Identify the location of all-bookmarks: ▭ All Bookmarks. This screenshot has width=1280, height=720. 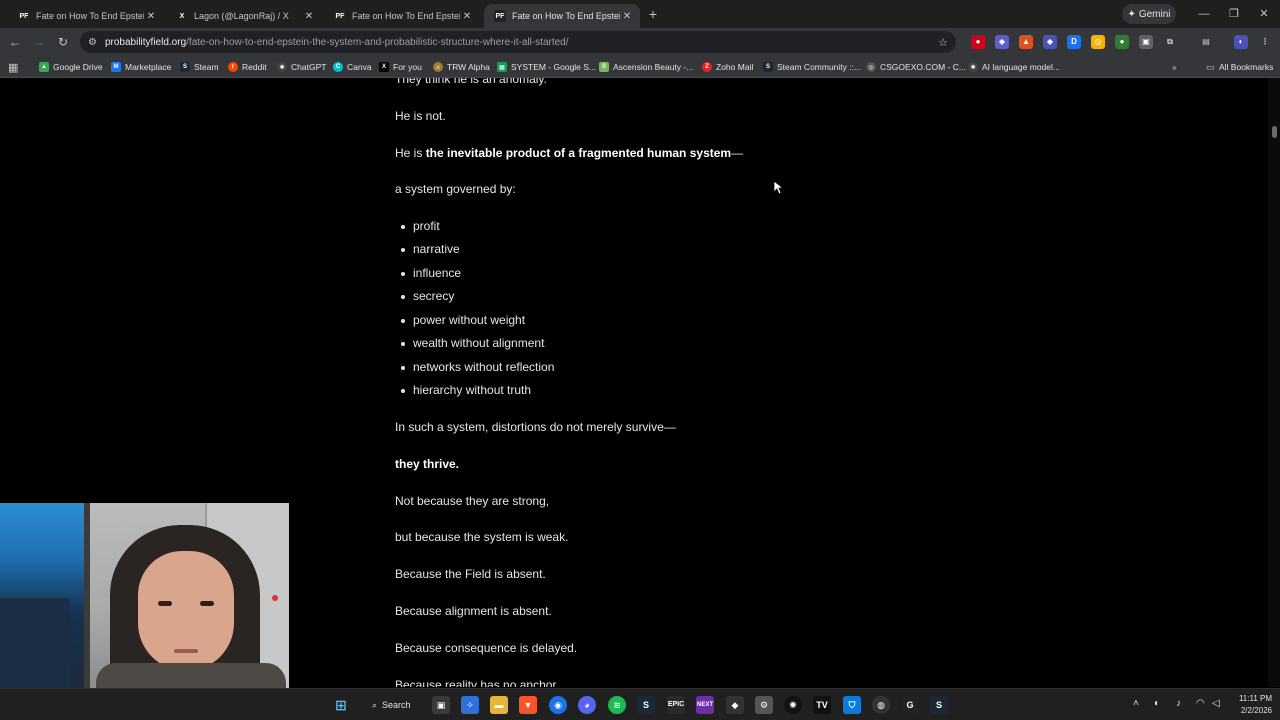
(1239, 67).